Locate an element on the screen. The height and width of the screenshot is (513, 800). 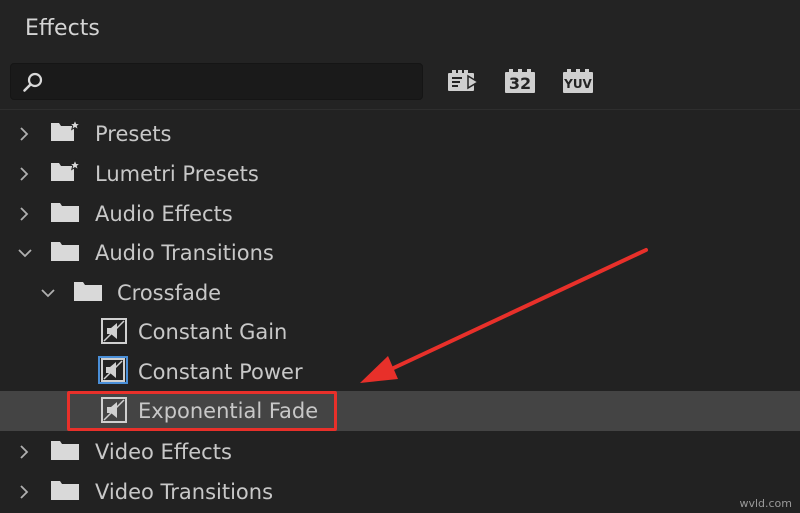
accelerated-effects-button is located at coordinates (463, 81).